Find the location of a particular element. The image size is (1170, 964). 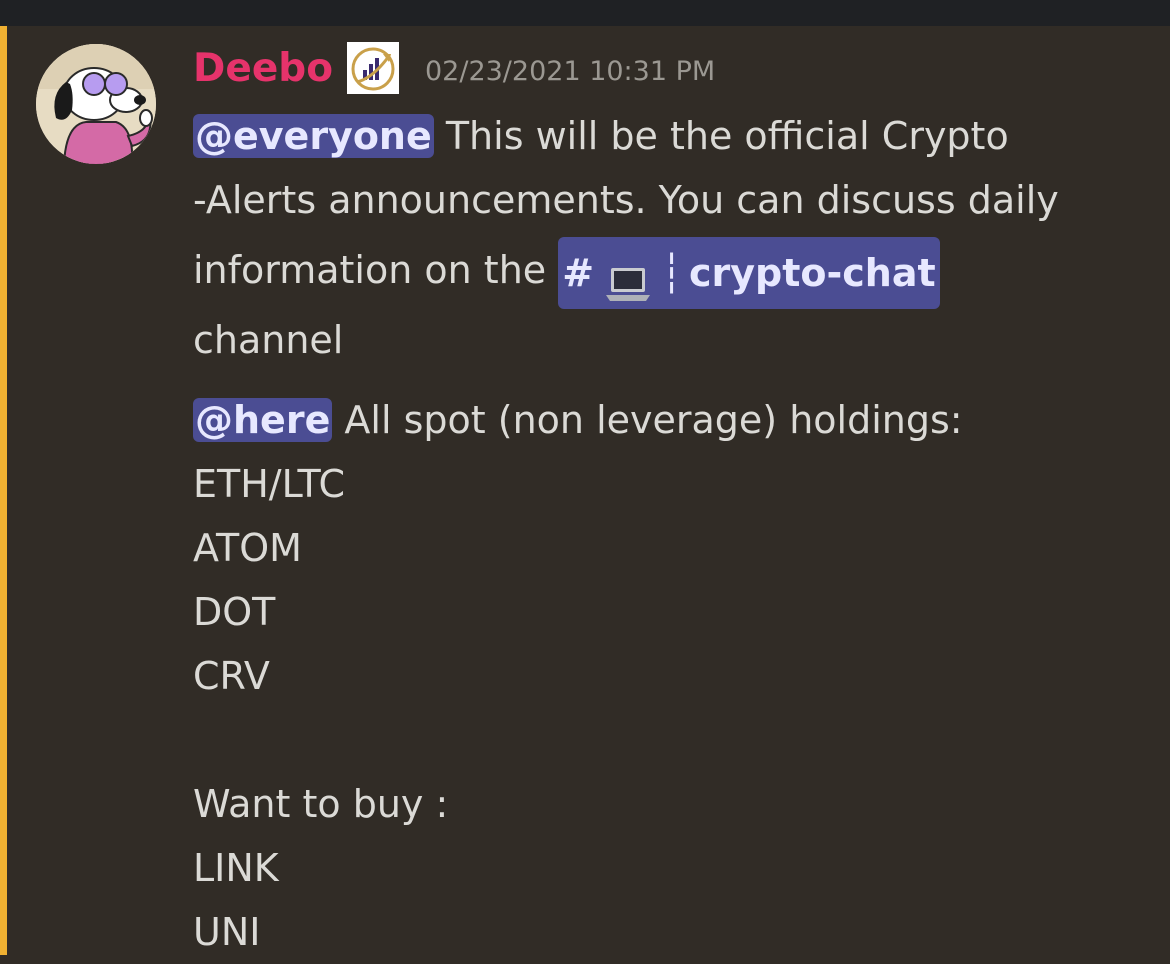

message-line: information on the # ┆ crypto-chat is located at coordinates (673, 270).